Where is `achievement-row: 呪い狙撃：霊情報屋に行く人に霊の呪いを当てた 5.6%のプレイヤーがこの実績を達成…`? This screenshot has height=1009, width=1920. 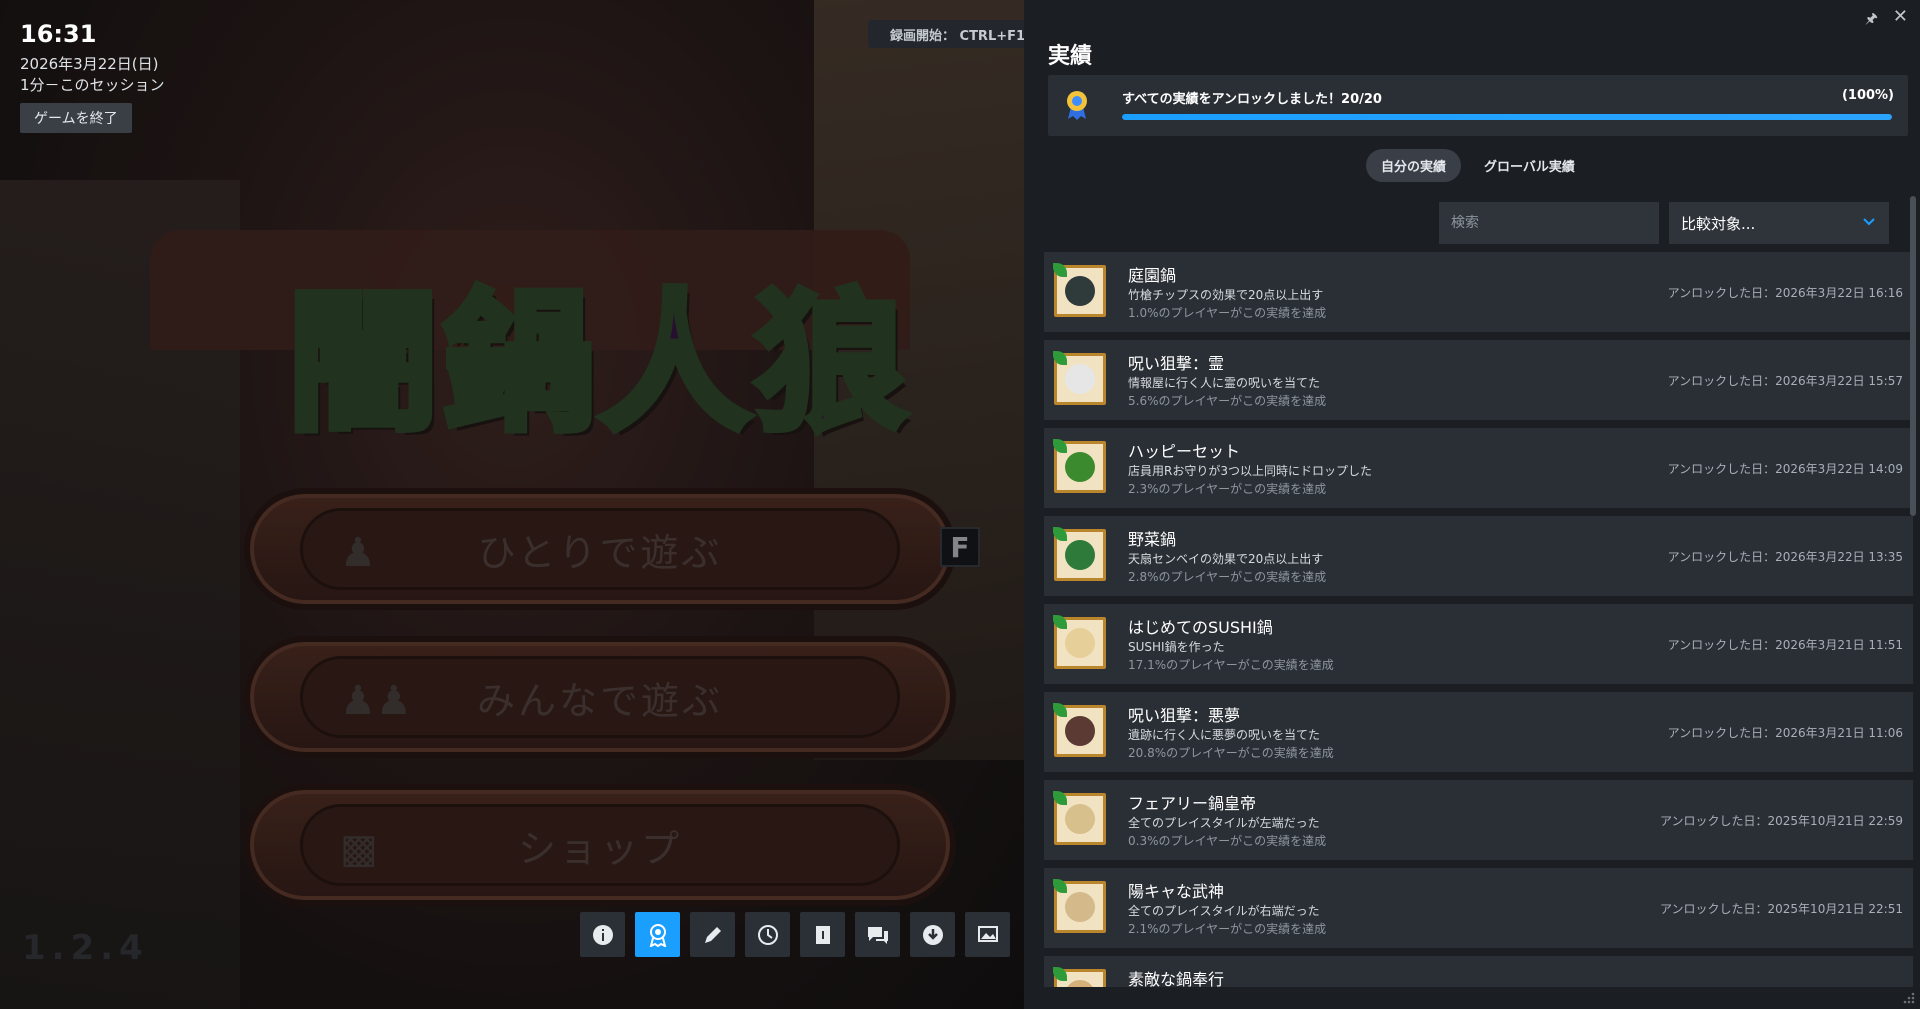 achievement-row: 呪い狙撃：霊情報屋に行く人に霊の呪いを当てた 5.6%のプレイヤーがこの実績を達成… is located at coordinates (1478, 380).